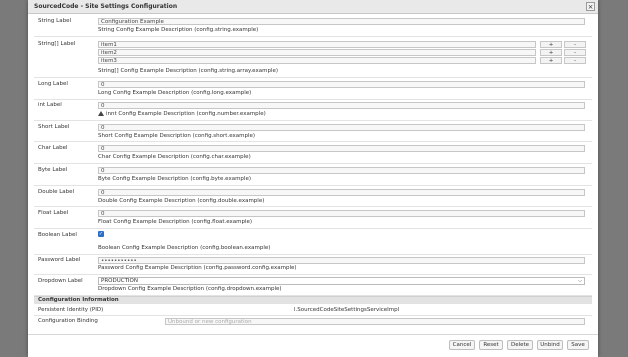 Image resolution: width=628 pixels, height=357 pixels. I want to click on boolean-checkbox: ✓, so click(101, 234).